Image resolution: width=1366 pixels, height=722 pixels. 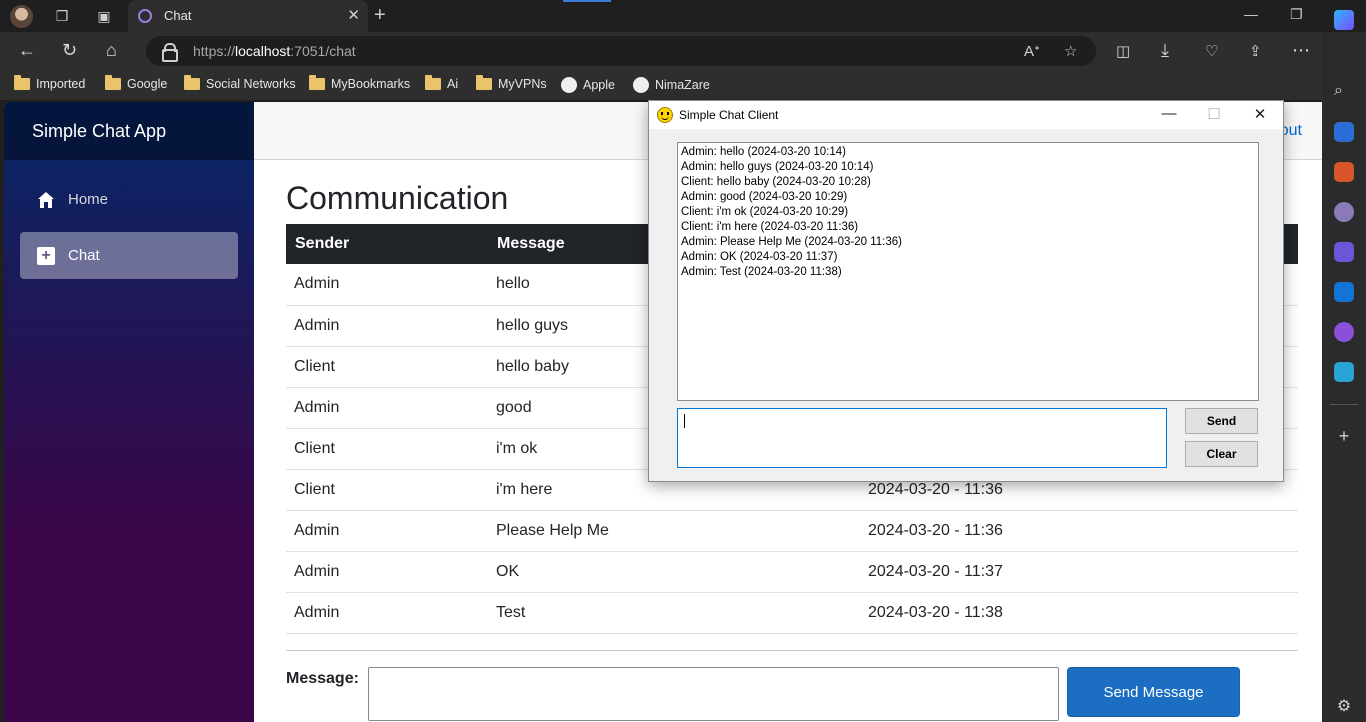 What do you see at coordinates (145, 16) in the screenshot?
I see `tab-favicon-icon` at bounding box center [145, 16].